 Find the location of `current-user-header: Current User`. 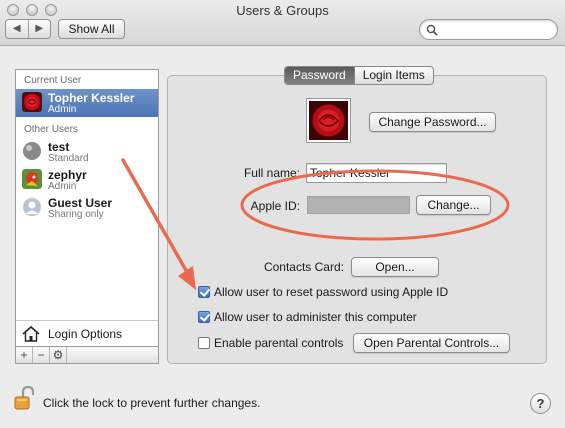

current-user-header: Current User is located at coordinates (53, 80).